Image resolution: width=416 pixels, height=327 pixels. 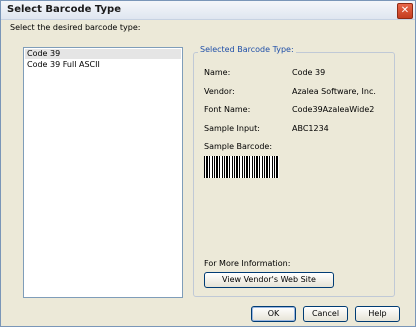 What do you see at coordinates (309, 72) in the screenshot?
I see `name-value: Code 39` at bounding box center [309, 72].